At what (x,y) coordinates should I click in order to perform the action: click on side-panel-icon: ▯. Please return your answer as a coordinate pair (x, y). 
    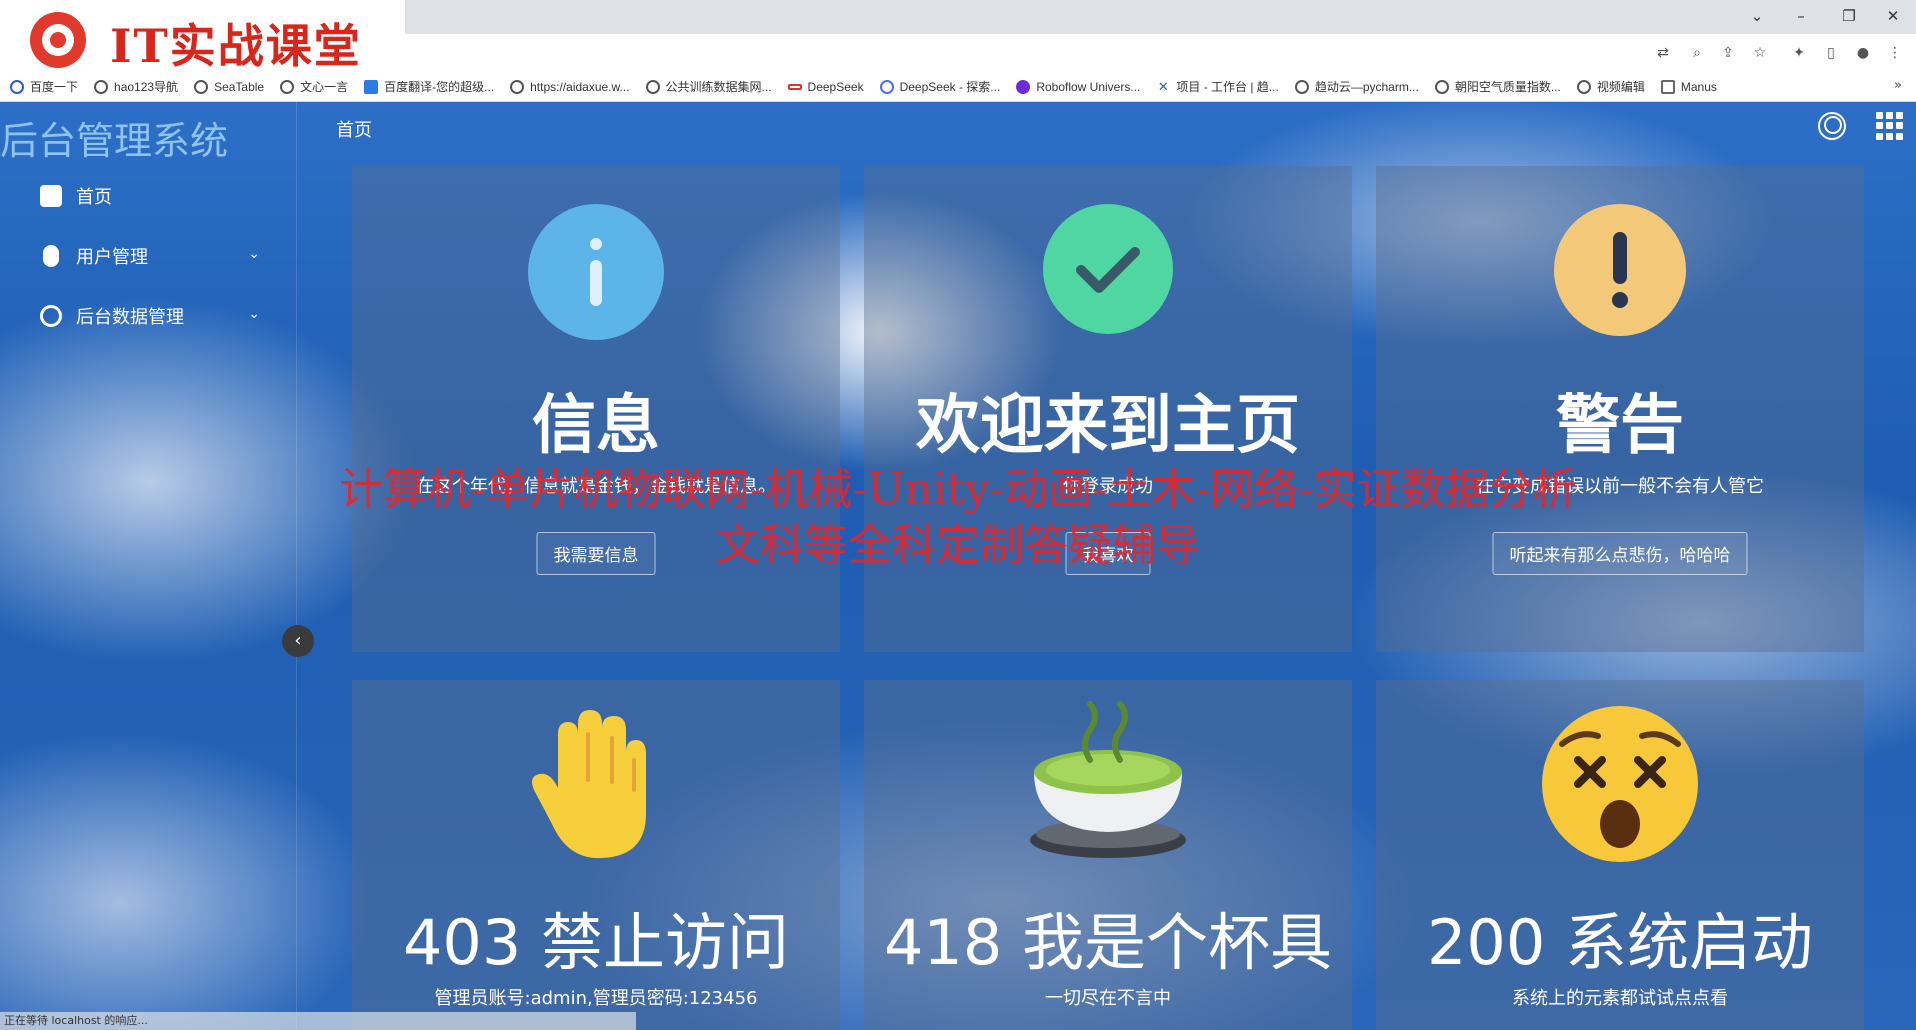
    Looking at the image, I should click on (1831, 53).